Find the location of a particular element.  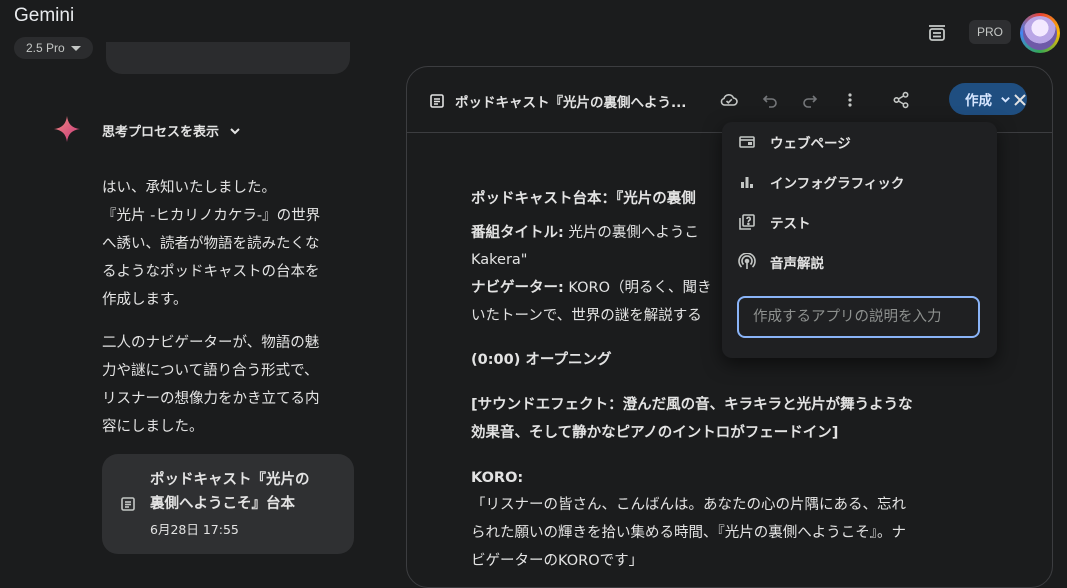

response-line: 作成します。 is located at coordinates (145, 300).